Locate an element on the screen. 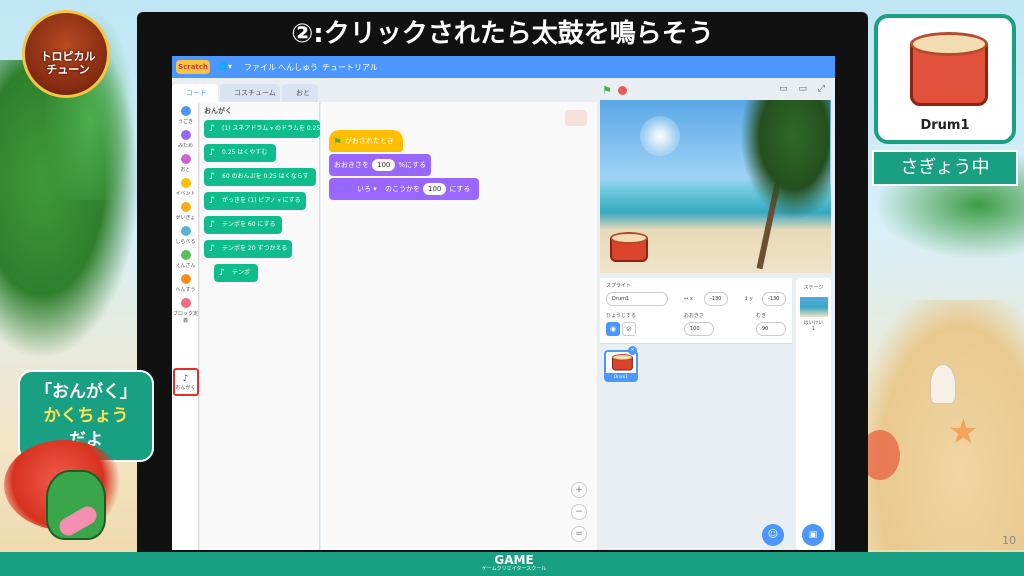 Image resolution: width=1024 pixels, height=576 pixels. category-events: イベント is located at coordinates (185, 187).